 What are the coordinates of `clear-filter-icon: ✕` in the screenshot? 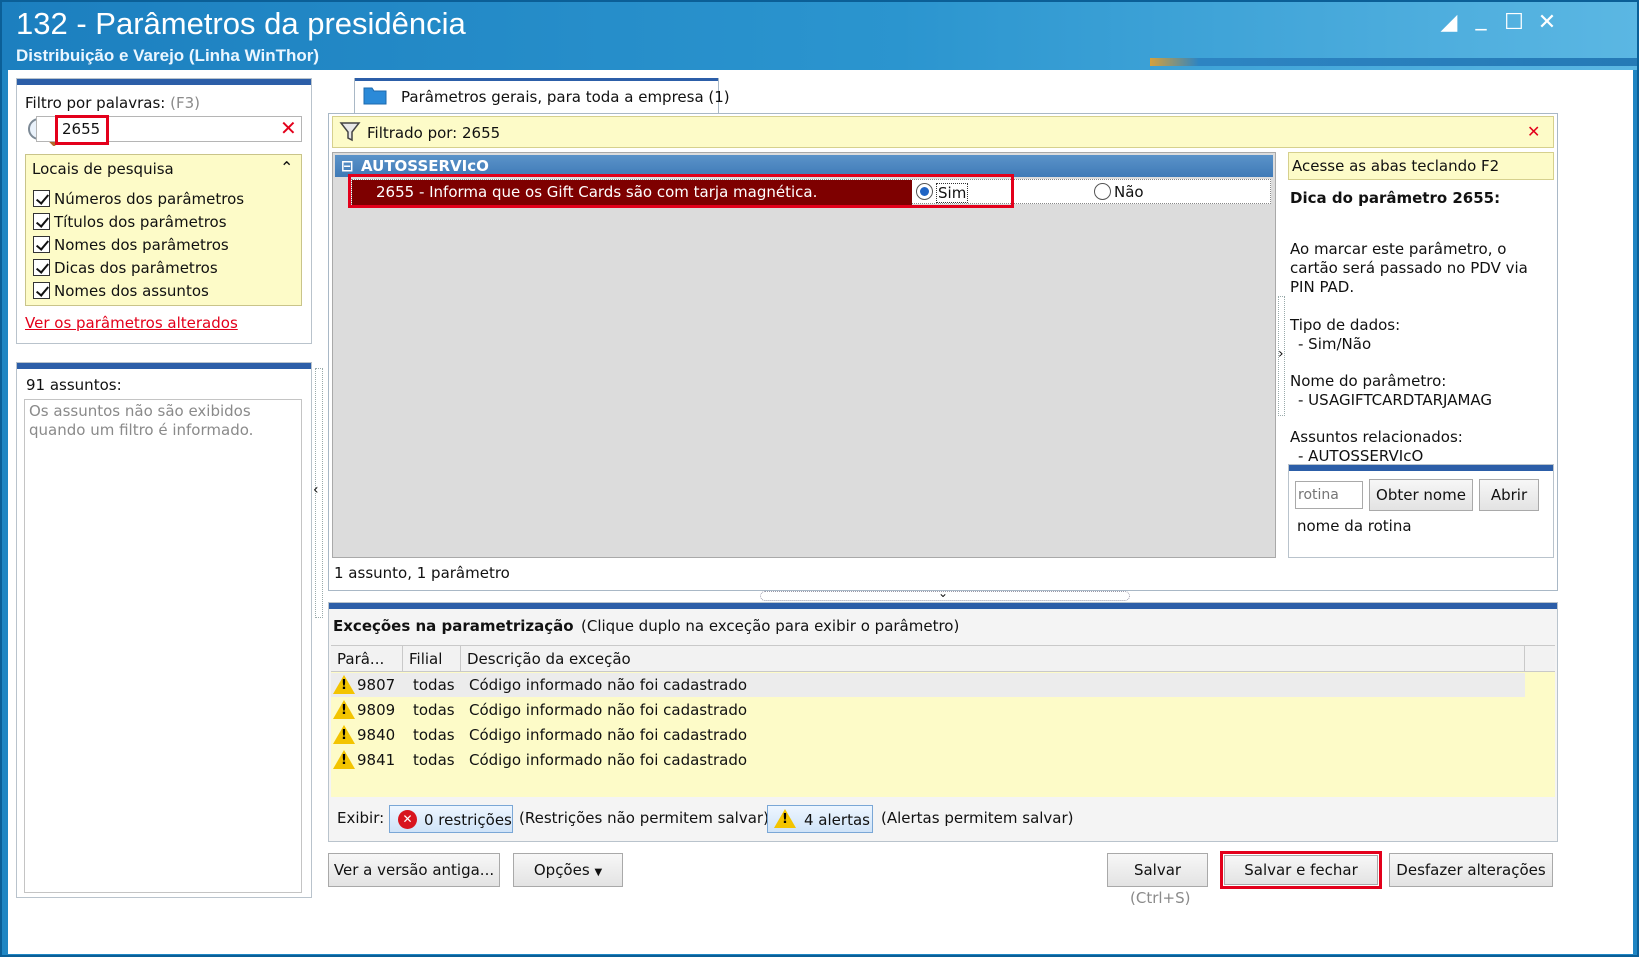 It's located at (288, 128).